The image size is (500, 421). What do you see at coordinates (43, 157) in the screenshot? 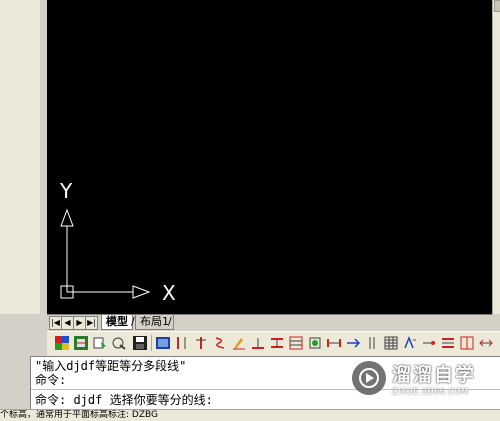
I see `left-dock-border` at bounding box center [43, 157].